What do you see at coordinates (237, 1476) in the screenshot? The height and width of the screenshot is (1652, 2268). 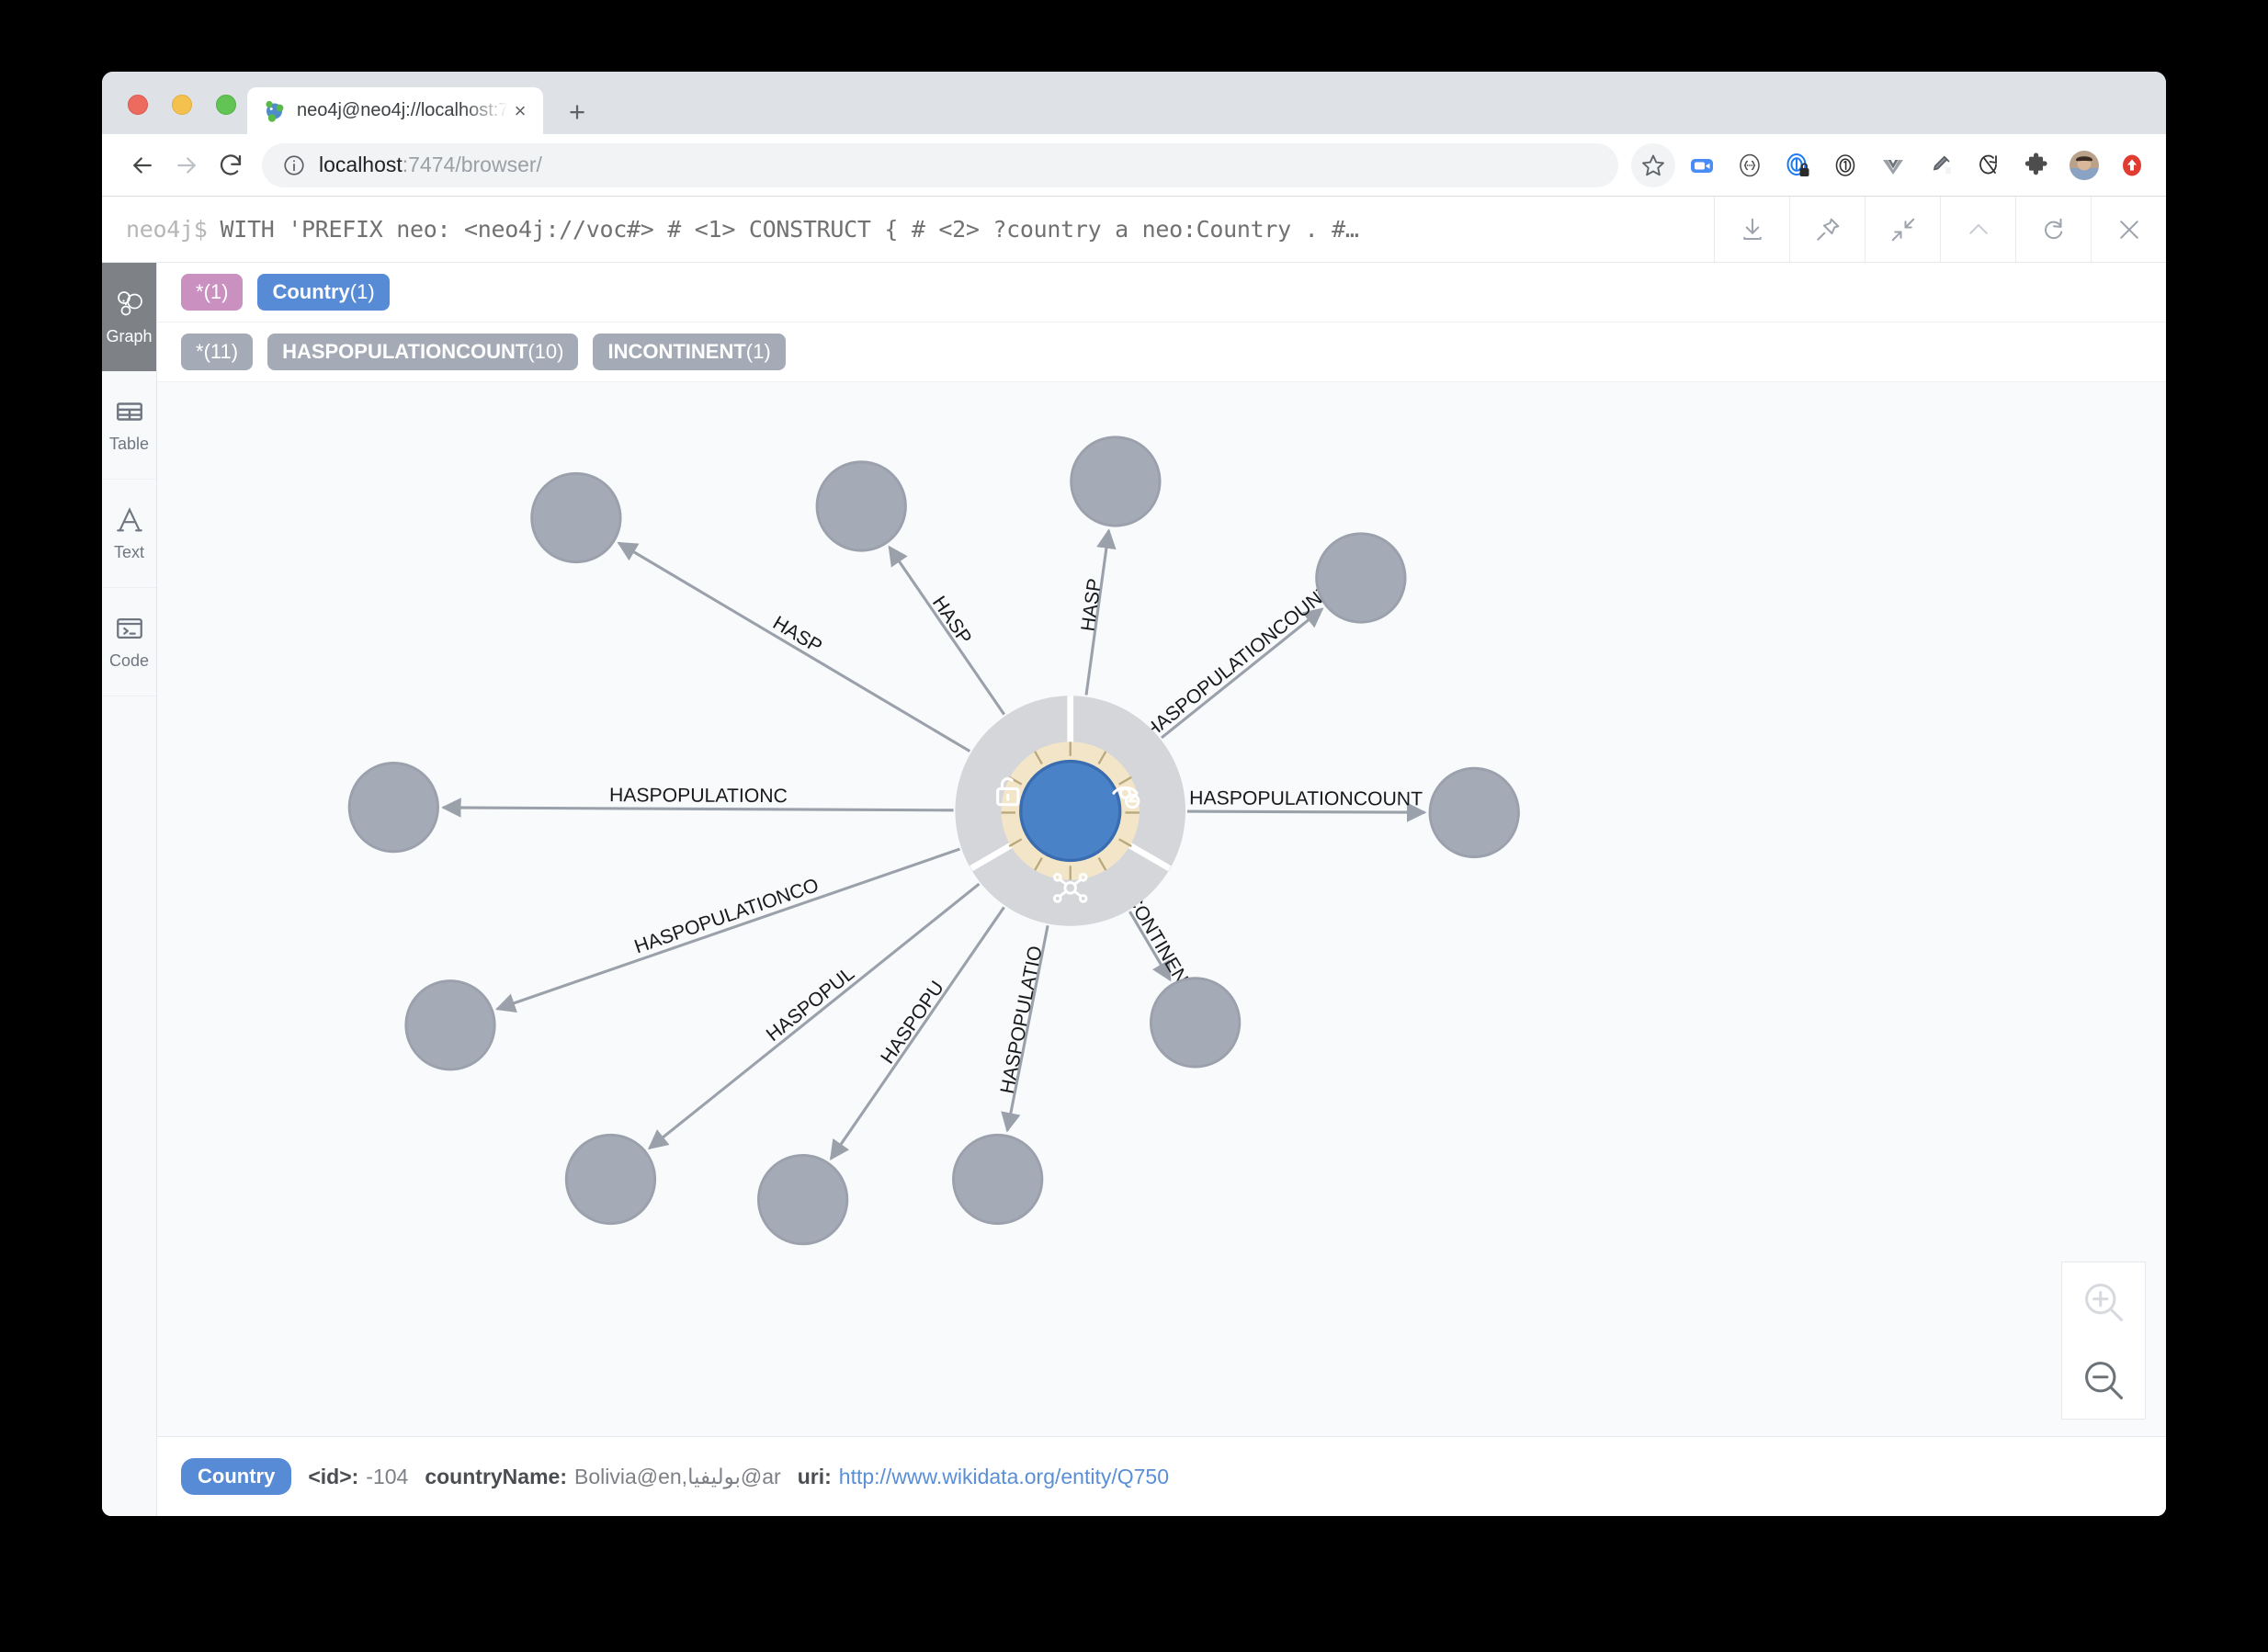 I see `status-badge: Country` at bounding box center [237, 1476].